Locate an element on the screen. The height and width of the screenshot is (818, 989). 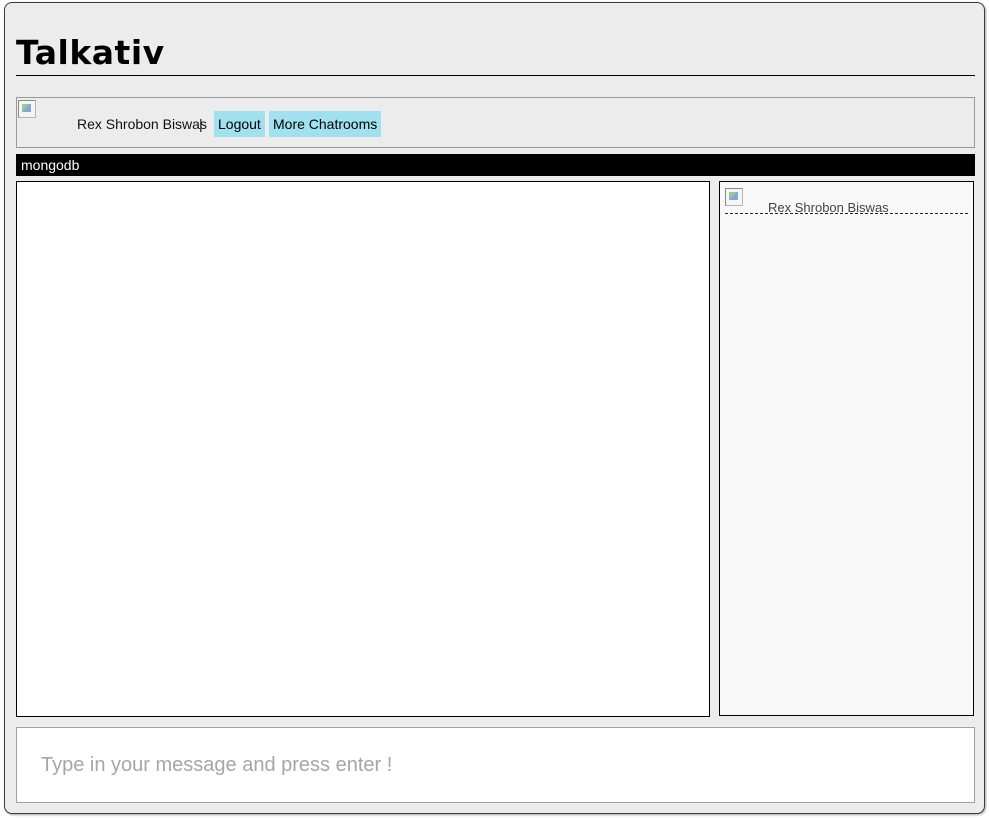
online-user-item: Rex Shrobon Biswas is located at coordinates (846, 201).